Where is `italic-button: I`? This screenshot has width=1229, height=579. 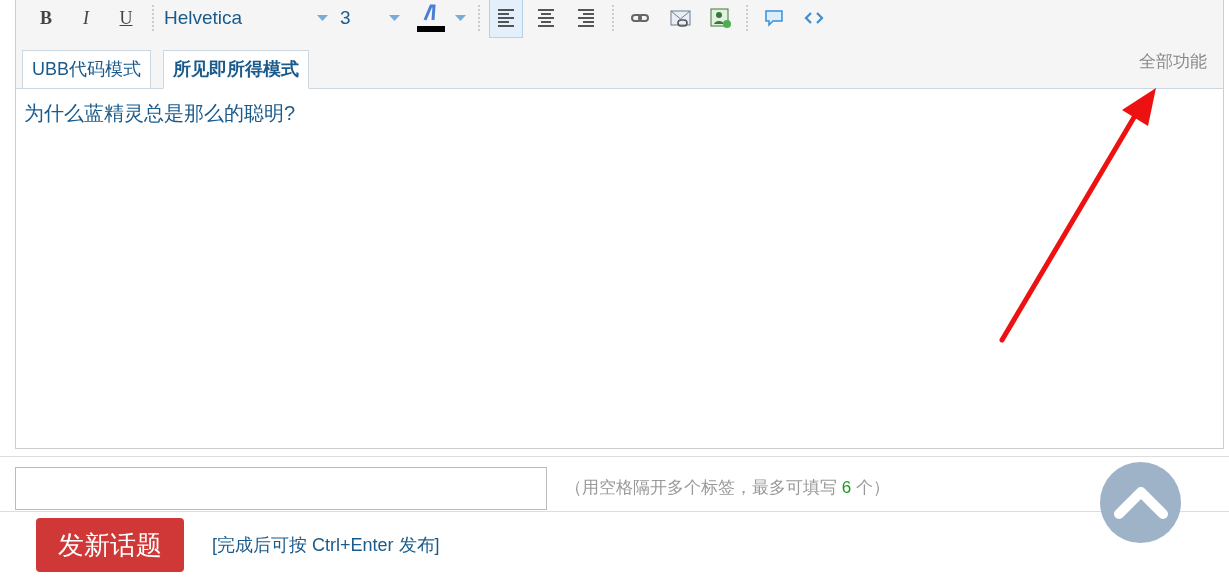 italic-button: I is located at coordinates (86, 18).